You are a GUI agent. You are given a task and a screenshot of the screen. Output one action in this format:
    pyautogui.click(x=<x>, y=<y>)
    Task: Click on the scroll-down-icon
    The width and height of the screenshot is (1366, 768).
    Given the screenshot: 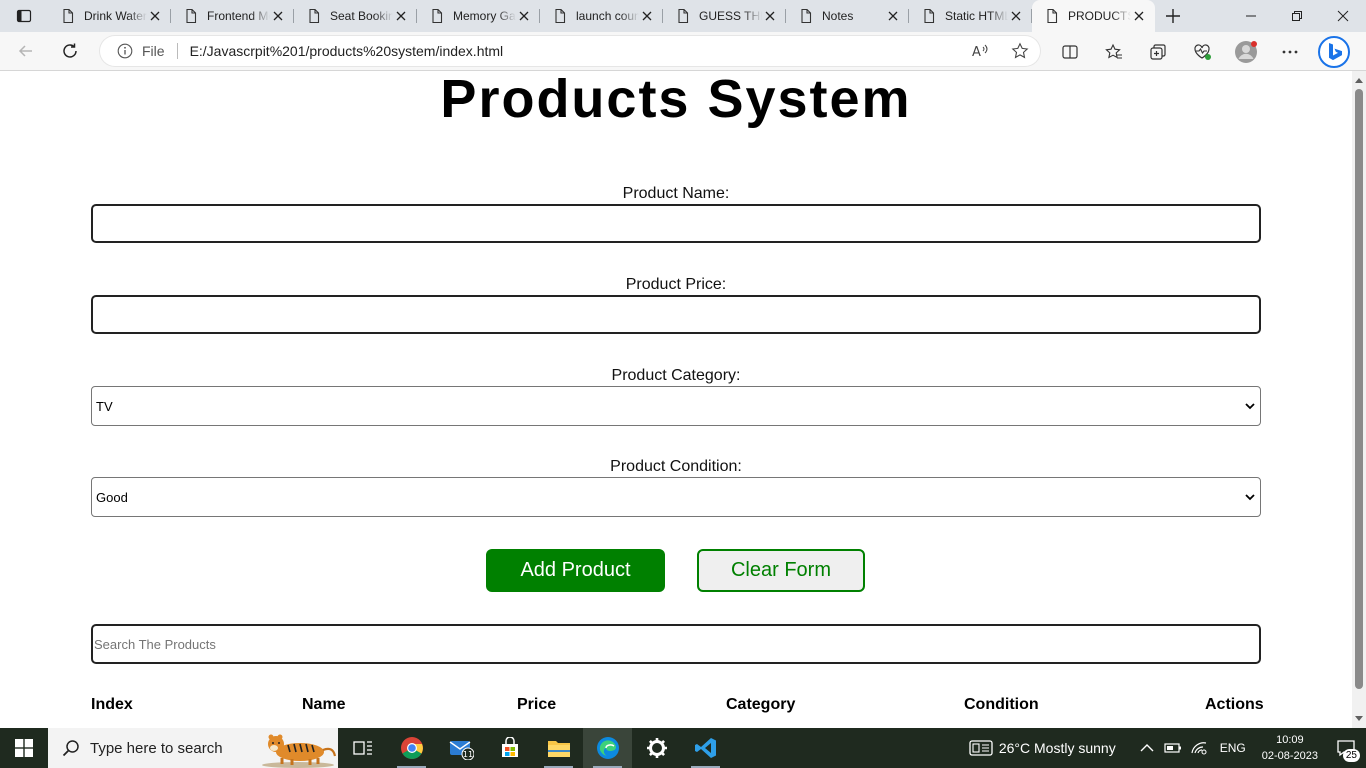 What is the action you would take?
    pyautogui.click(x=1359, y=719)
    